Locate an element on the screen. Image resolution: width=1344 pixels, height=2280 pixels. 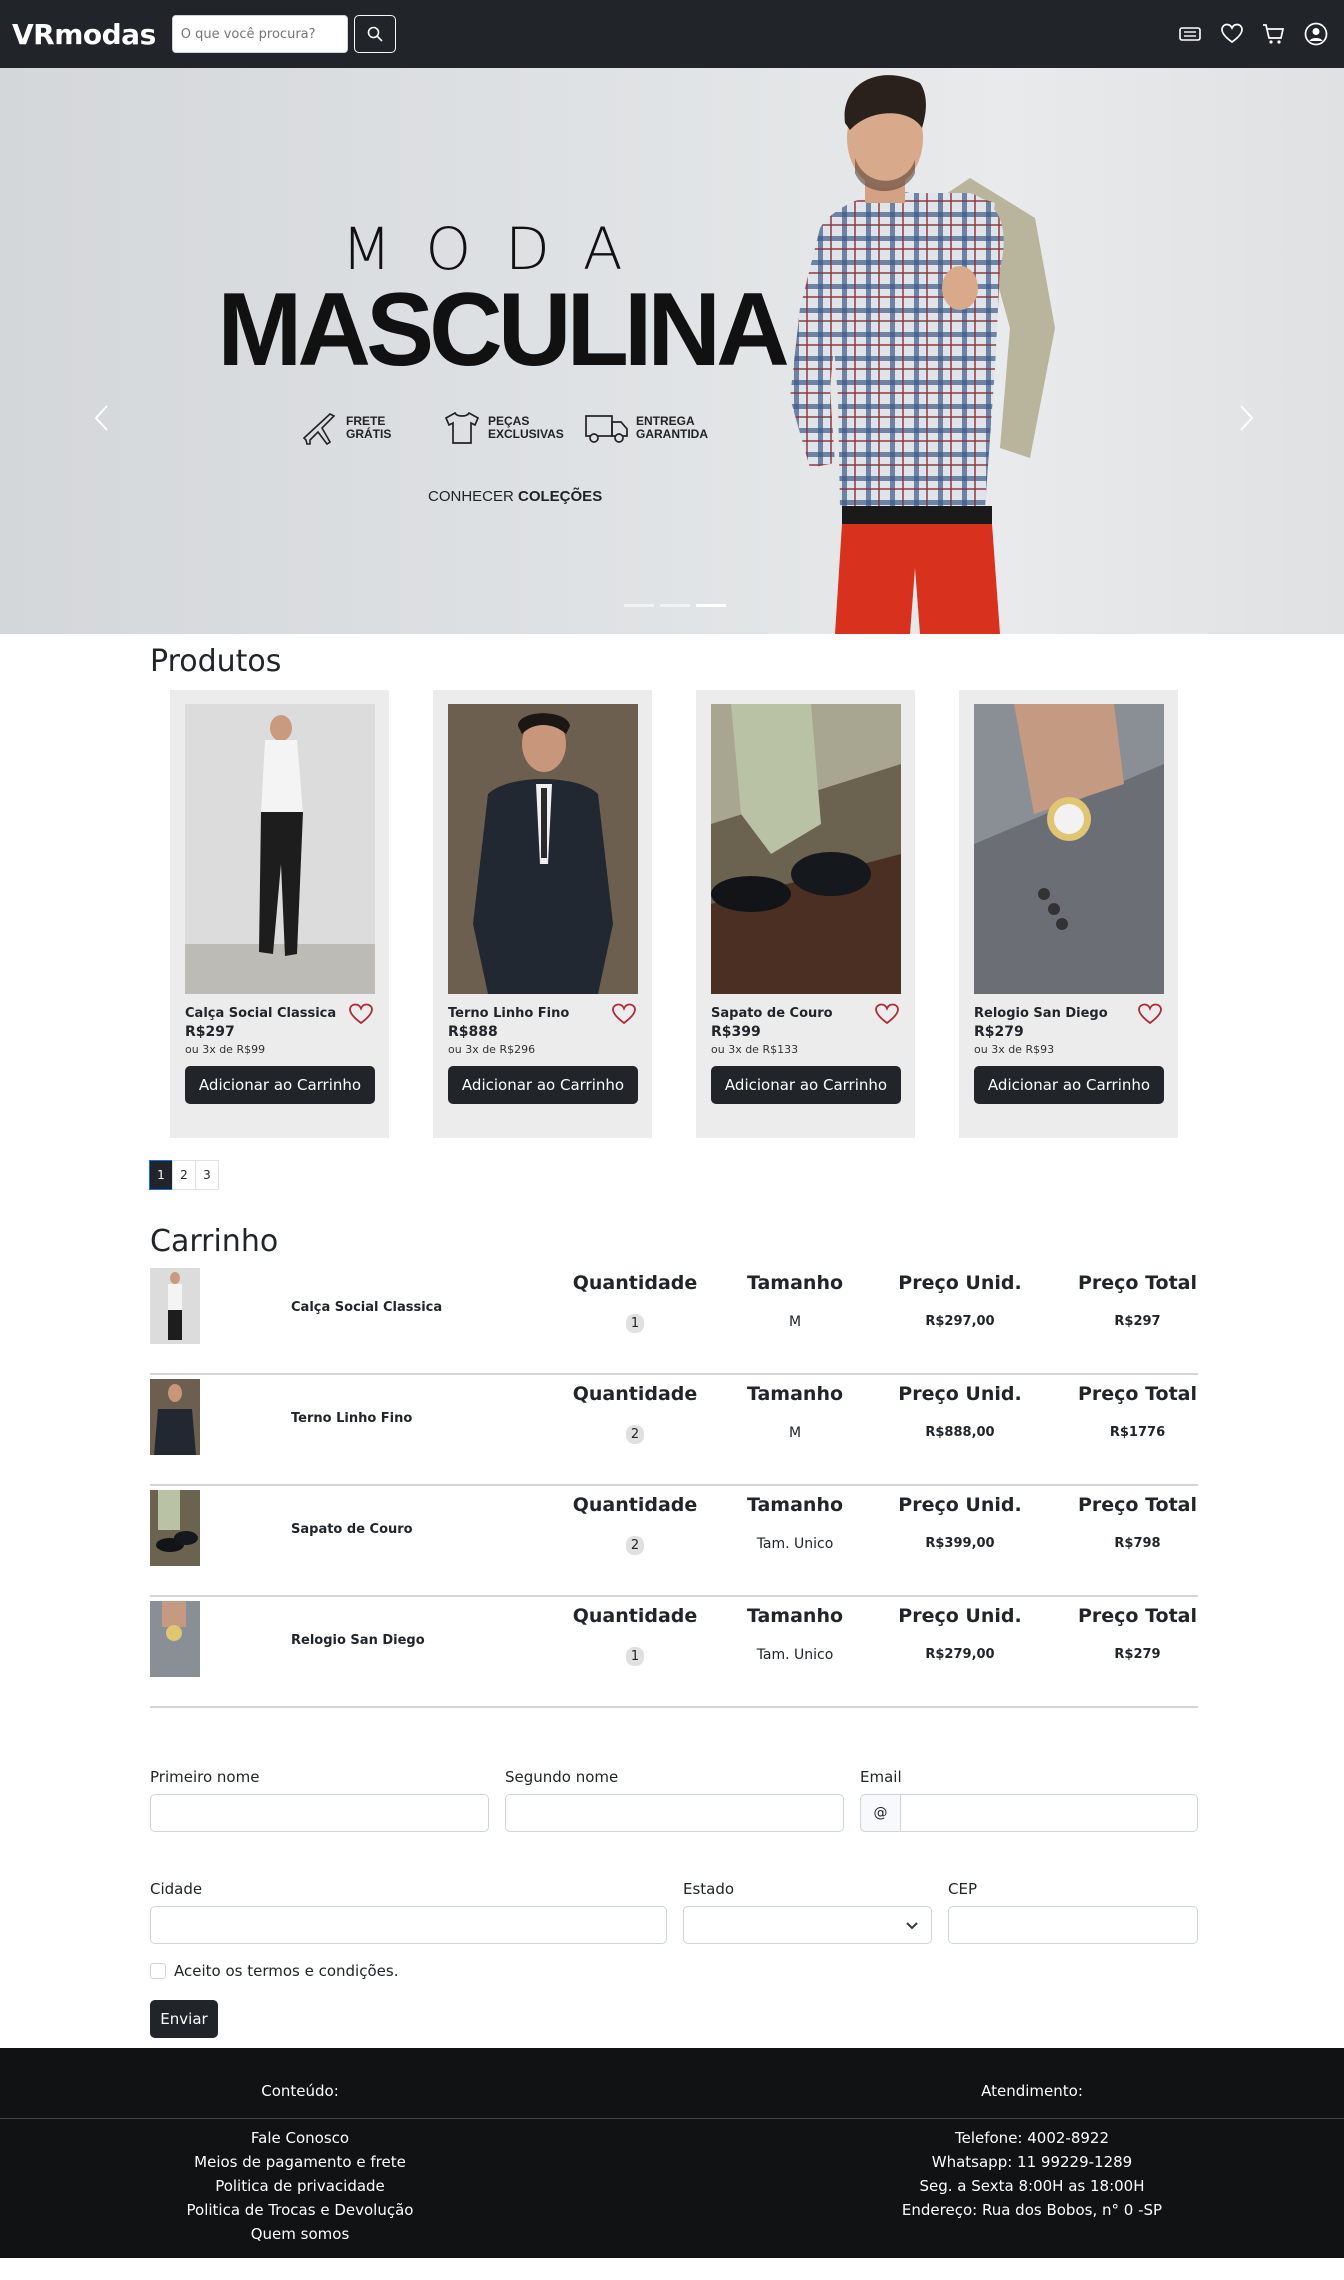
submit-button: Enviar is located at coordinates (184, 2019).